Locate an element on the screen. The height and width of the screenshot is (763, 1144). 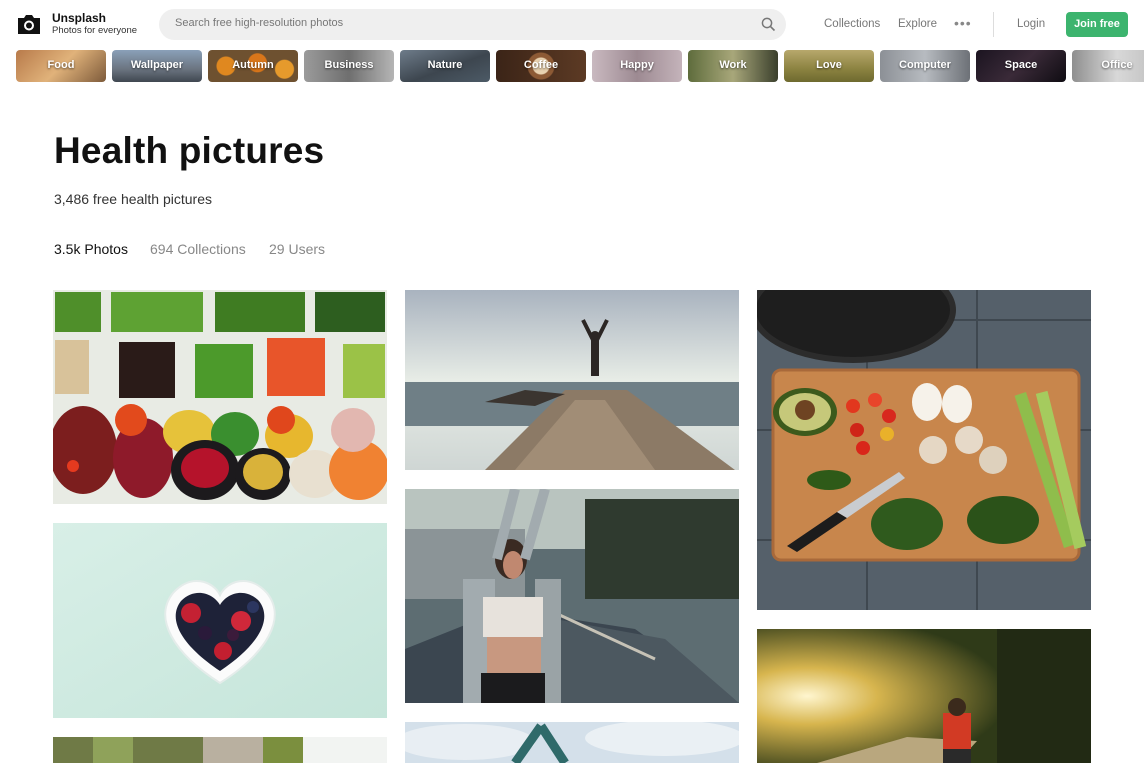
camera-logo-icon is located at coordinates (29, 24).